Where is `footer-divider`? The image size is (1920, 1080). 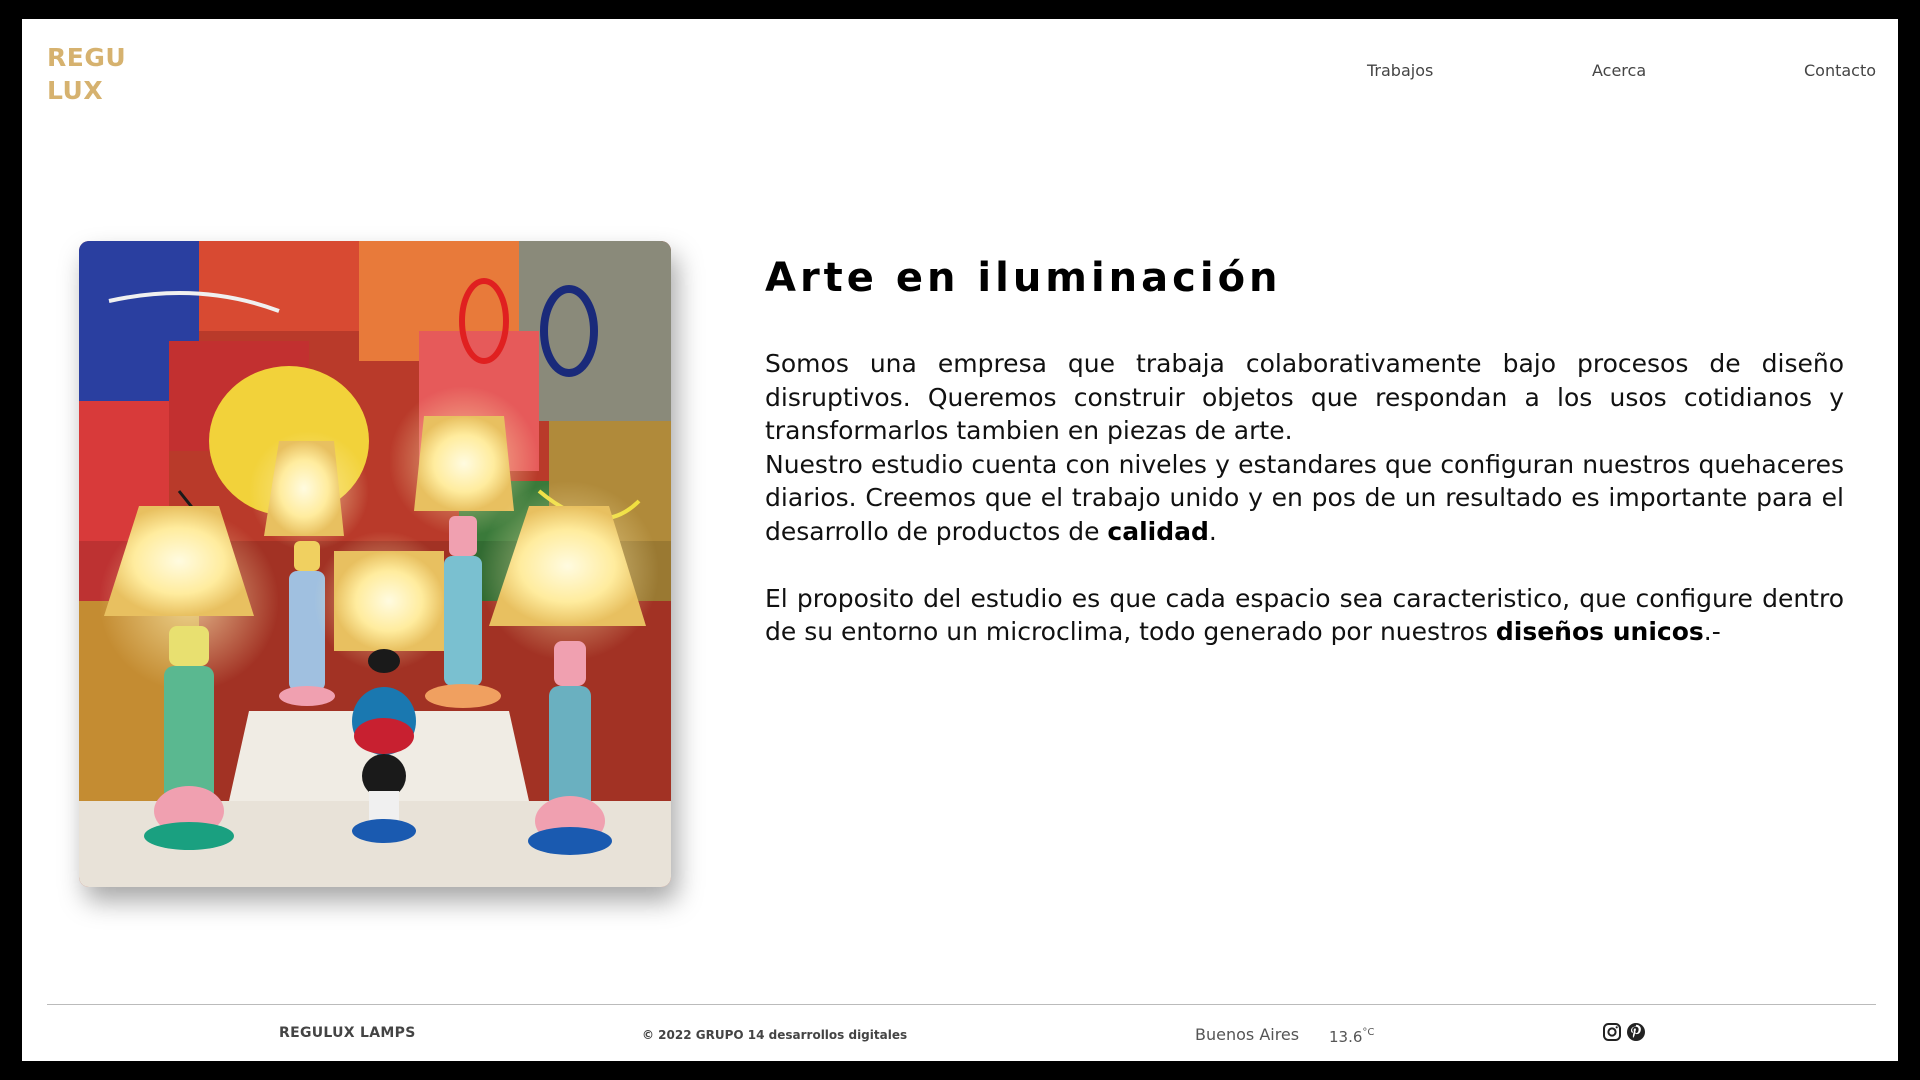
footer-divider is located at coordinates (961, 1004).